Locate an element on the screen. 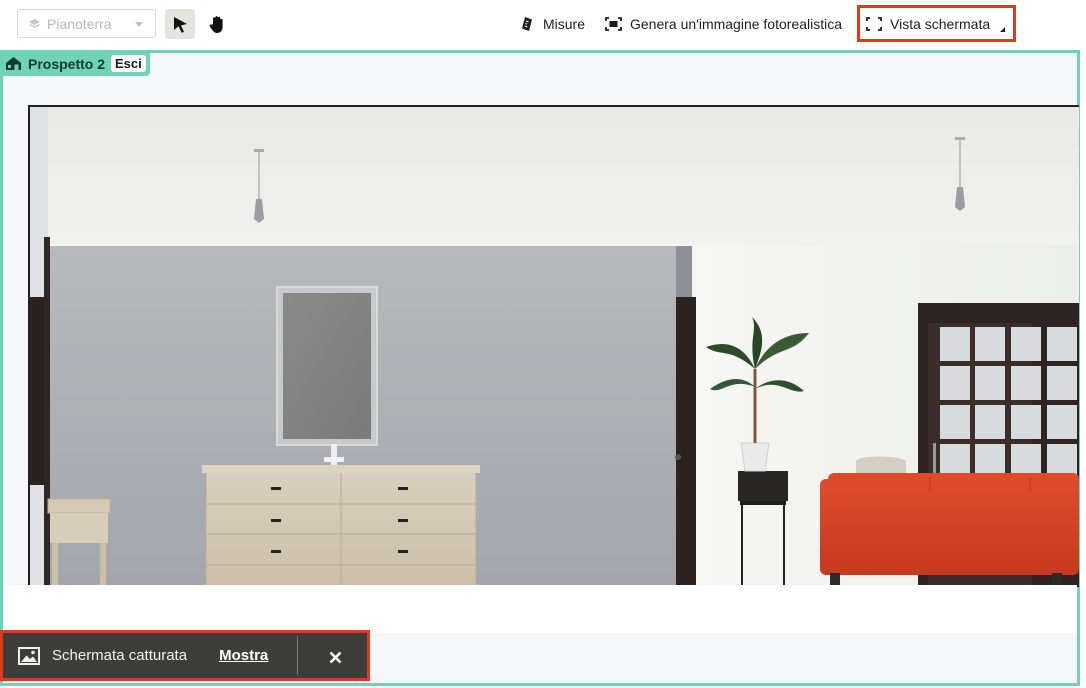  select-tool-button is located at coordinates (180, 24).